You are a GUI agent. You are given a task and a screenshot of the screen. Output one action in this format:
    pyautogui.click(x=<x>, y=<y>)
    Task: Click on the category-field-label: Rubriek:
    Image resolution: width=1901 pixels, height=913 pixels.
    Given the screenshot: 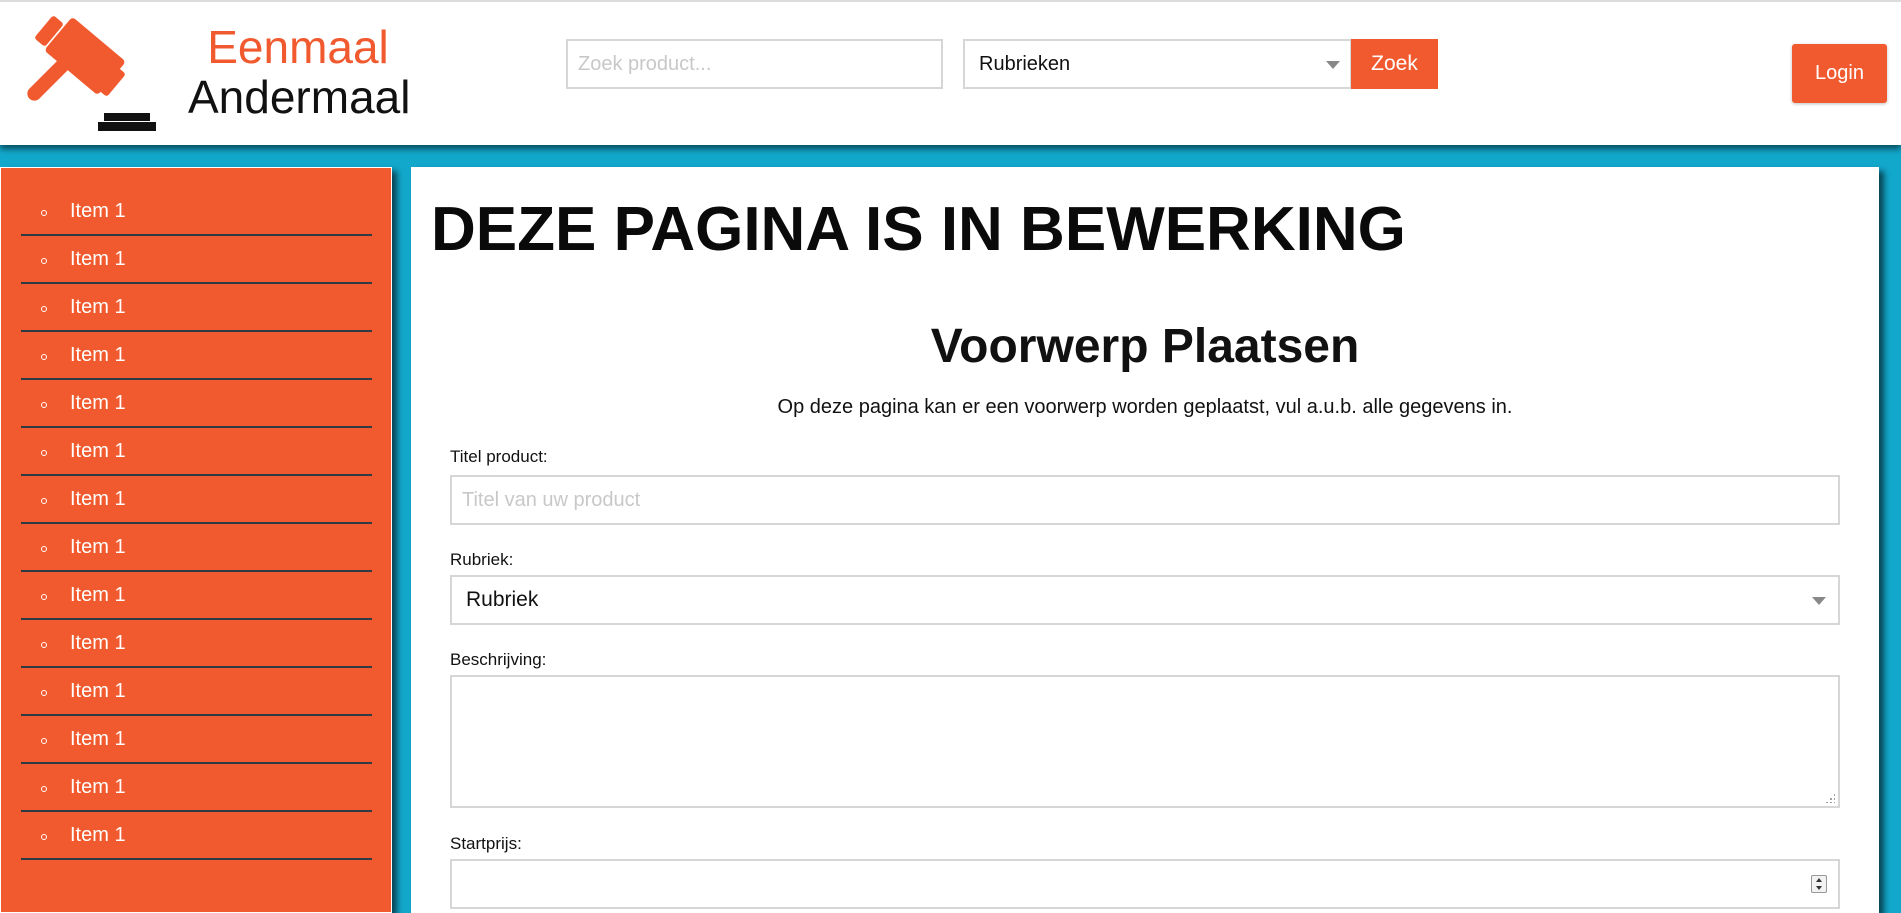 What is the action you would take?
    pyautogui.click(x=482, y=559)
    